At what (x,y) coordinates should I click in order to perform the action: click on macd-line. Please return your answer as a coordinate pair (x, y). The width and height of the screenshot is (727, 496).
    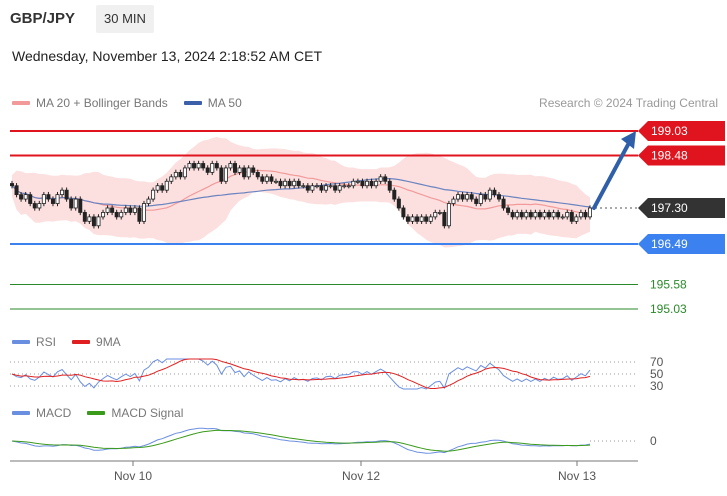
    Looking at the image, I should click on (301, 440).